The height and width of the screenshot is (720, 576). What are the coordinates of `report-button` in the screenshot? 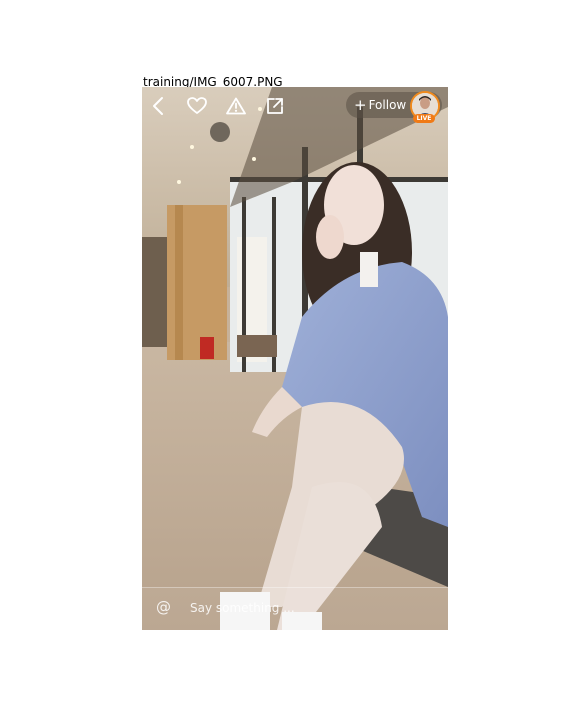 It's located at (236, 106).